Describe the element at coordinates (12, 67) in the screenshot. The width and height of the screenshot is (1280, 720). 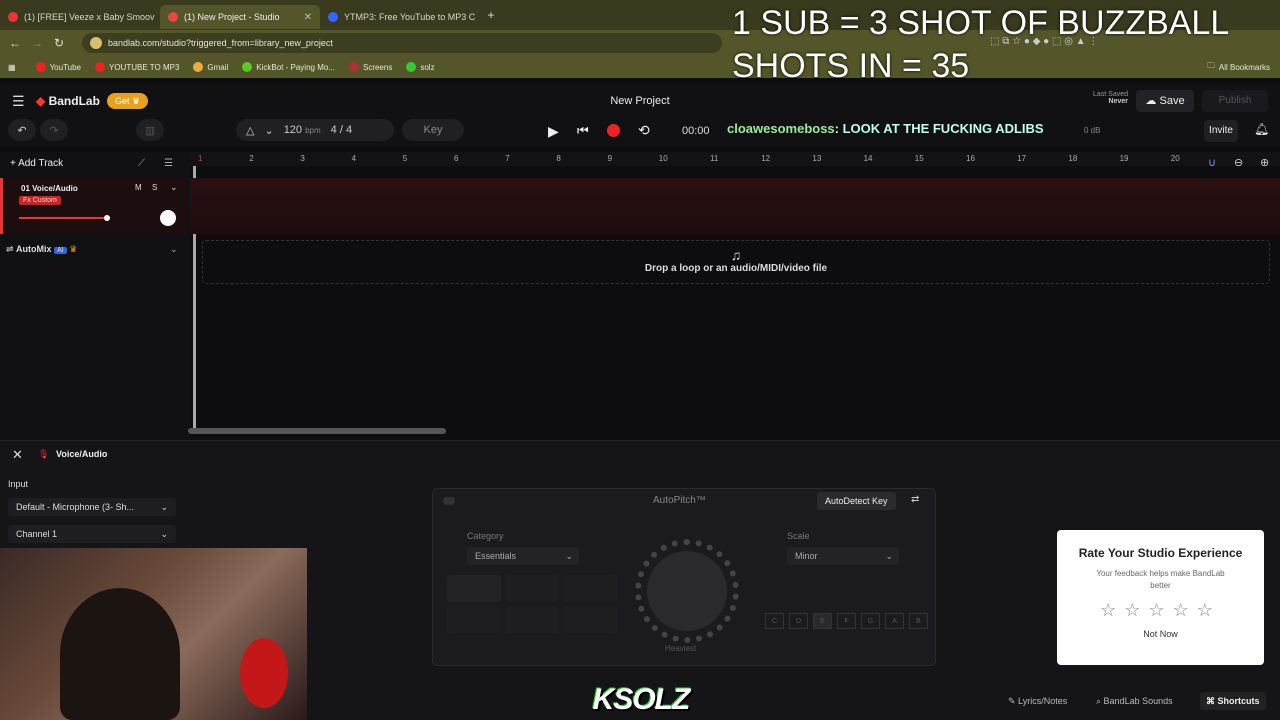
I see `apps-icon: ▦` at that location.